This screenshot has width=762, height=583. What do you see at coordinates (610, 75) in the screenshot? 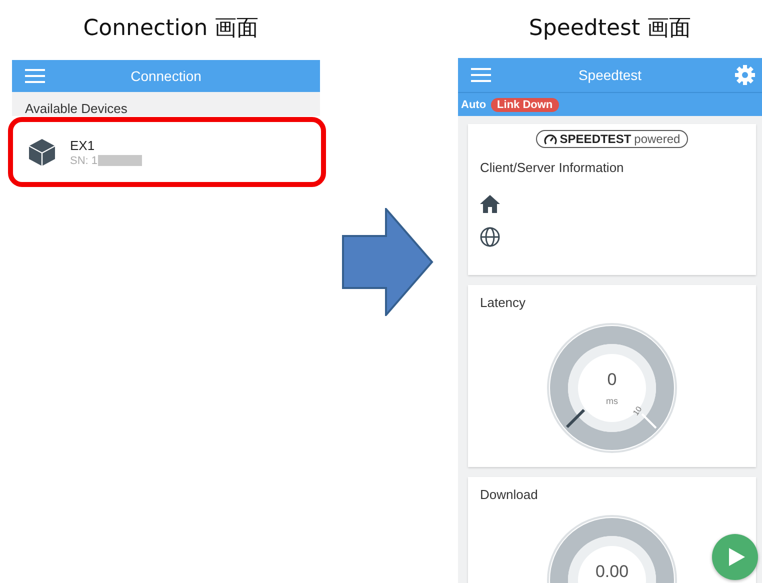
I see `screen-title: Speedtest` at bounding box center [610, 75].